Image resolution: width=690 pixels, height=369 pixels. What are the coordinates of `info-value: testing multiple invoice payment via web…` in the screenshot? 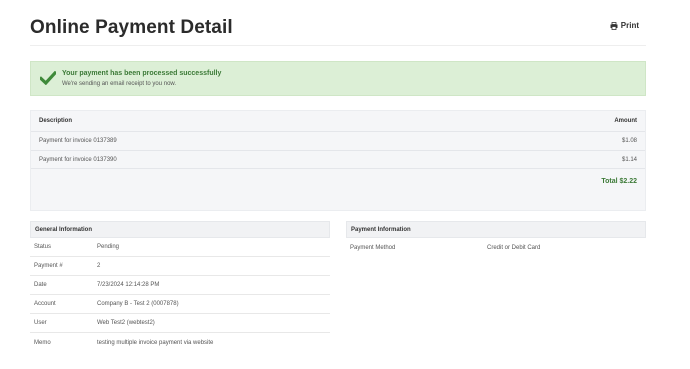 It's located at (155, 342).